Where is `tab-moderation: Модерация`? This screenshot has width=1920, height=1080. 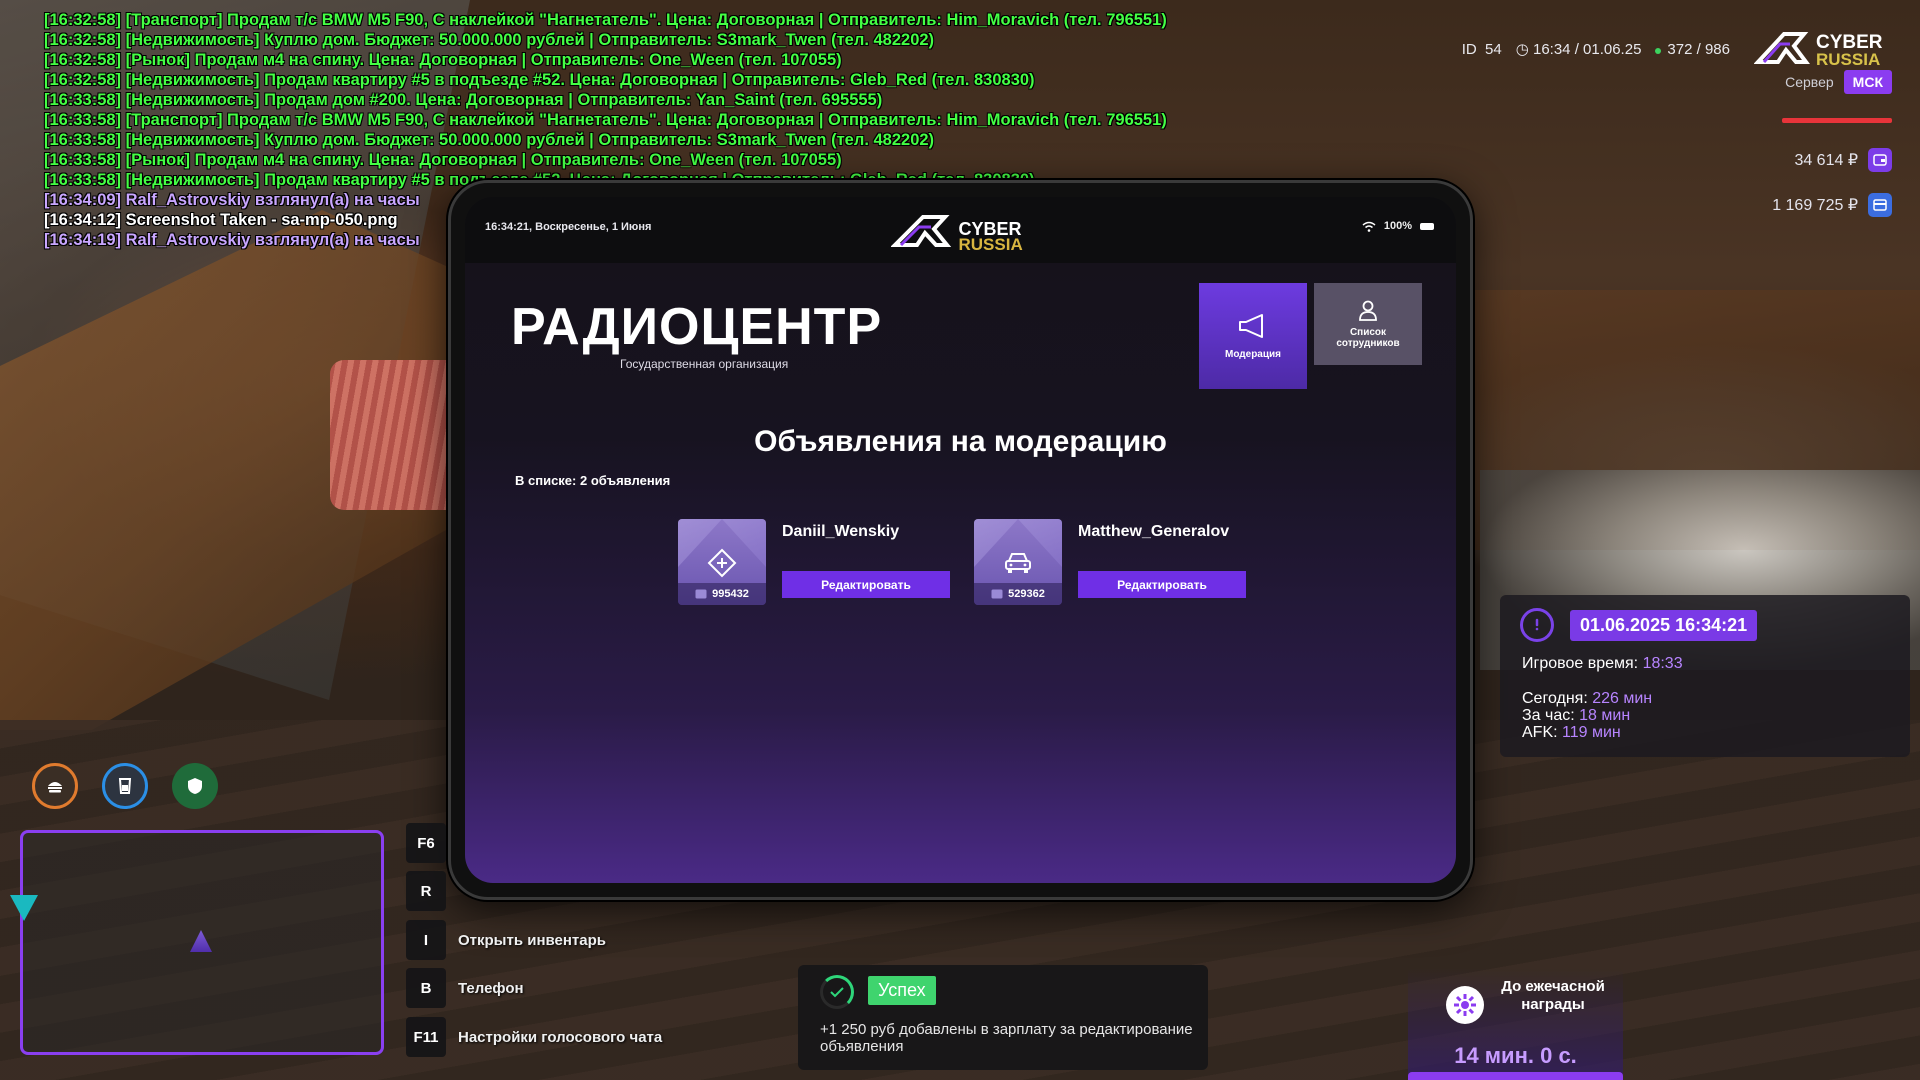 tab-moderation: Модерация is located at coordinates (1253, 336).